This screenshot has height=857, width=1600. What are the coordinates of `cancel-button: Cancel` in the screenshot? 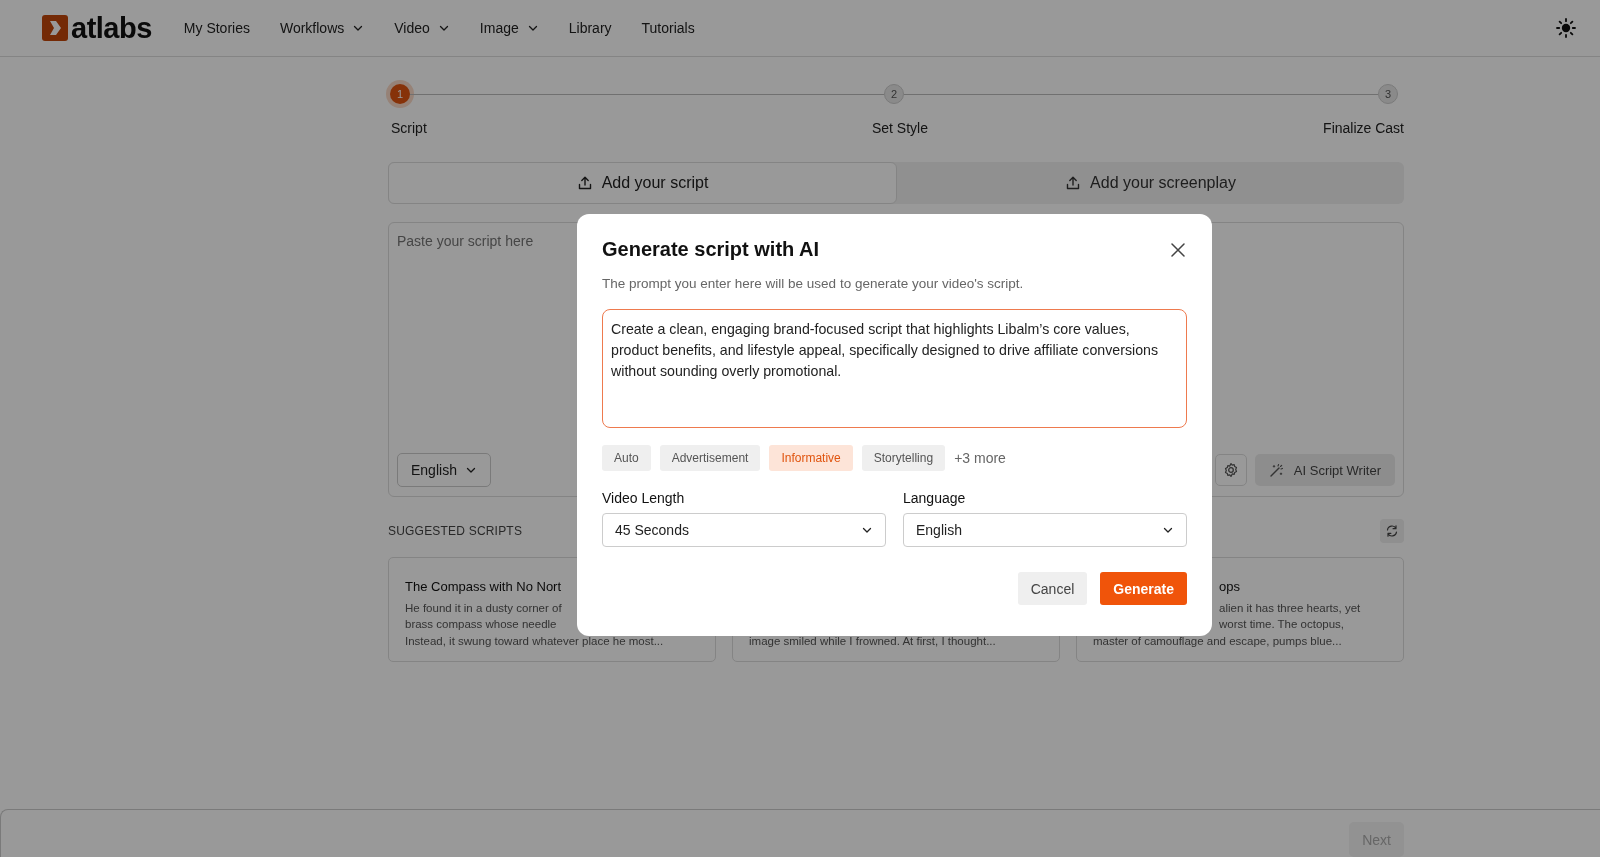 It's located at (1052, 588).